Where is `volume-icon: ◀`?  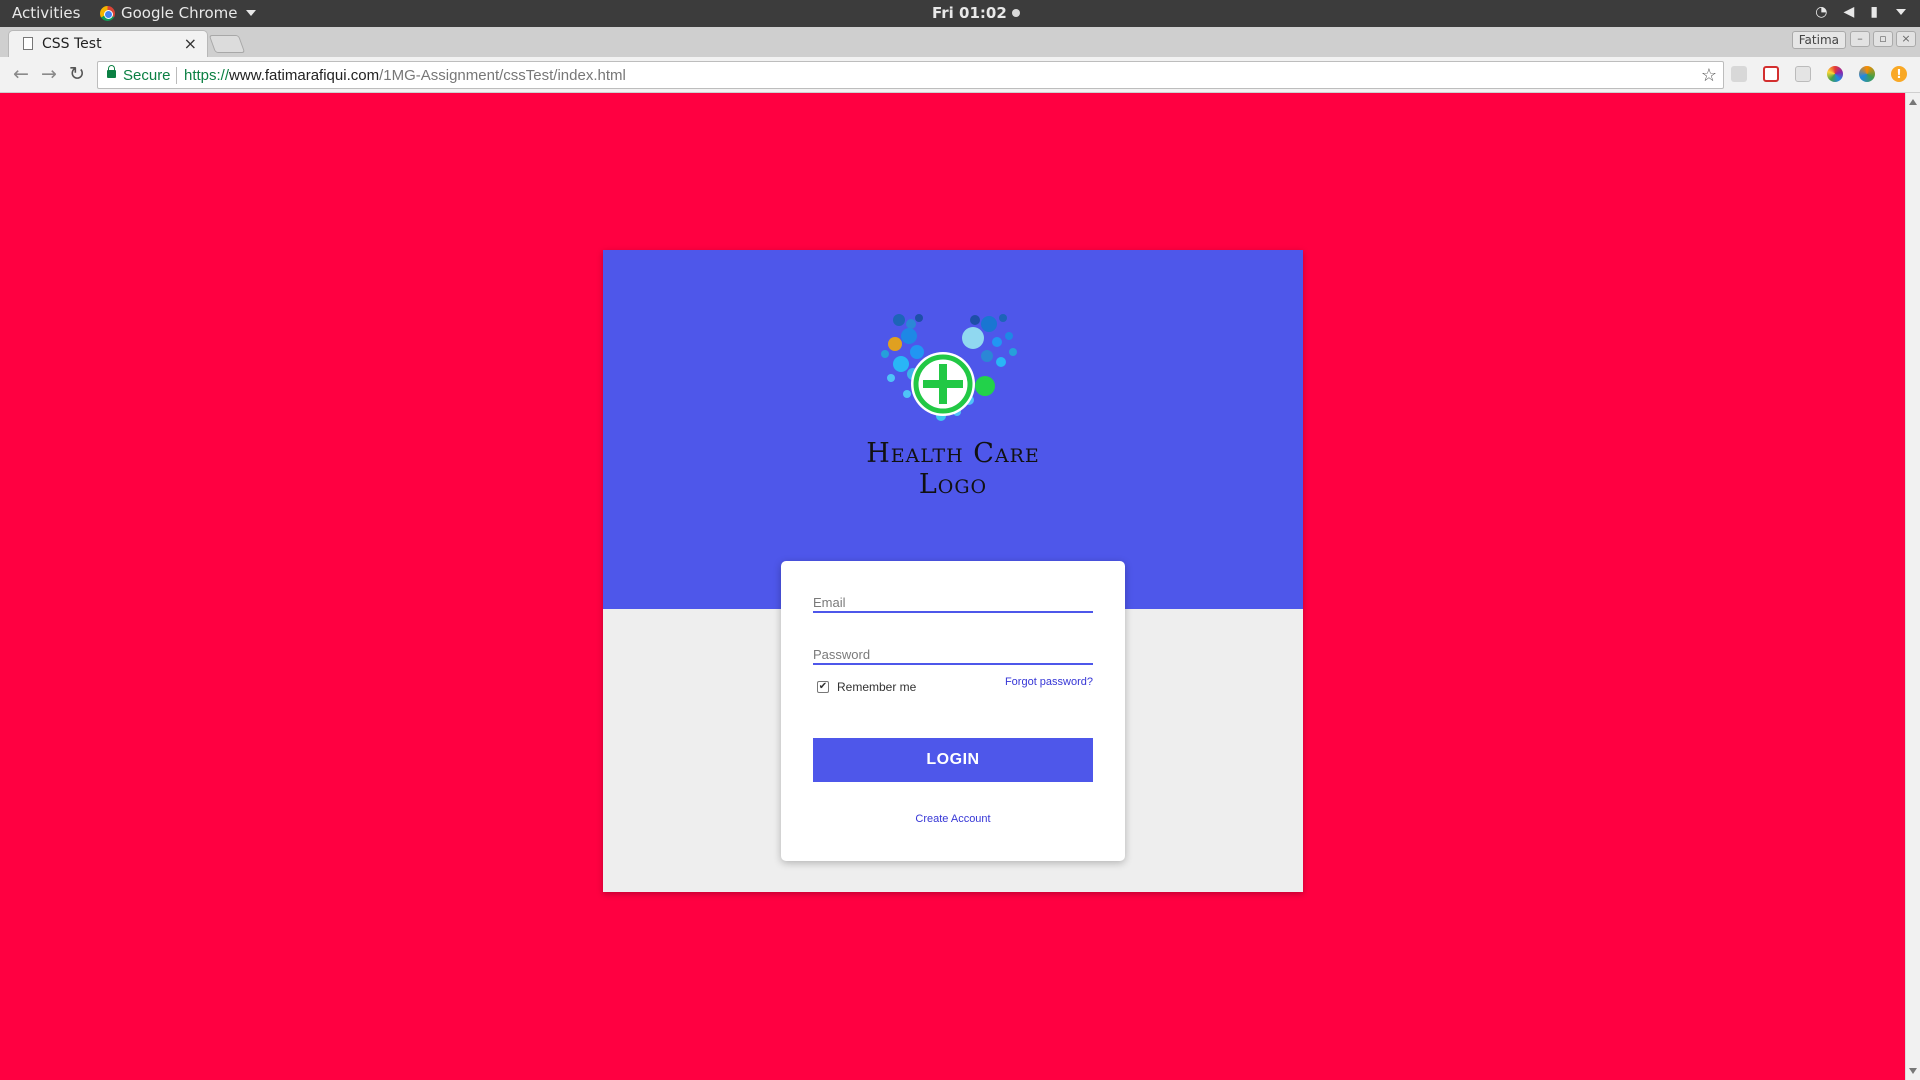 volume-icon: ◀ is located at coordinates (1849, 12).